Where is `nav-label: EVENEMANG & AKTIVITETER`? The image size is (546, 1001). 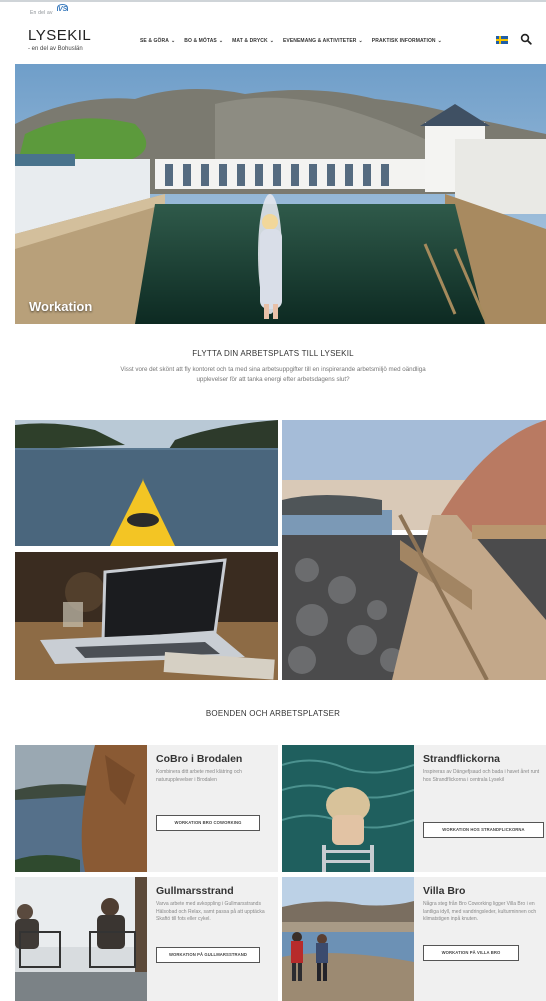
nav-label: EVENEMANG & AKTIVITETER is located at coordinates (319, 41).